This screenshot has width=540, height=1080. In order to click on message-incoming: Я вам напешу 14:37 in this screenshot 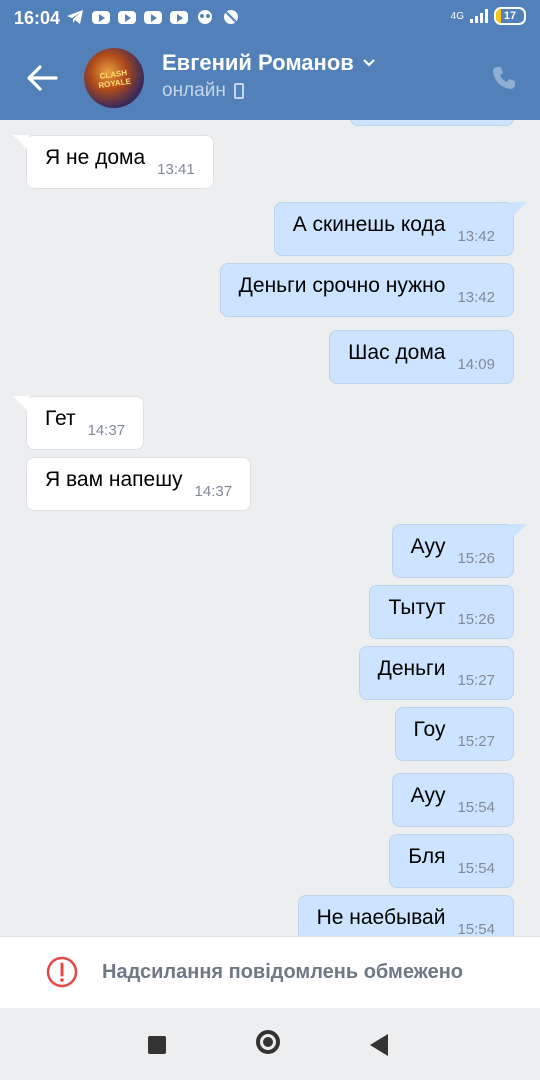, I will do `click(139, 484)`.